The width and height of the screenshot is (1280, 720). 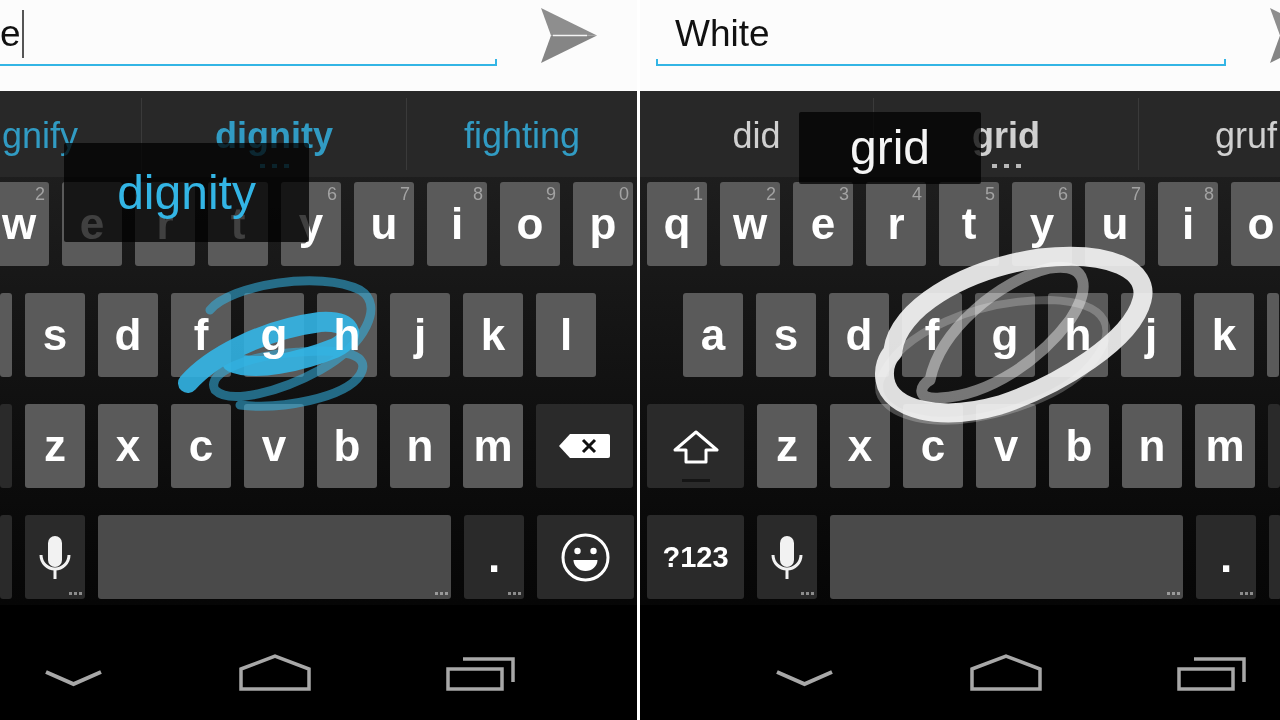 What do you see at coordinates (22, 34) in the screenshot?
I see `text-cursor-icon` at bounding box center [22, 34].